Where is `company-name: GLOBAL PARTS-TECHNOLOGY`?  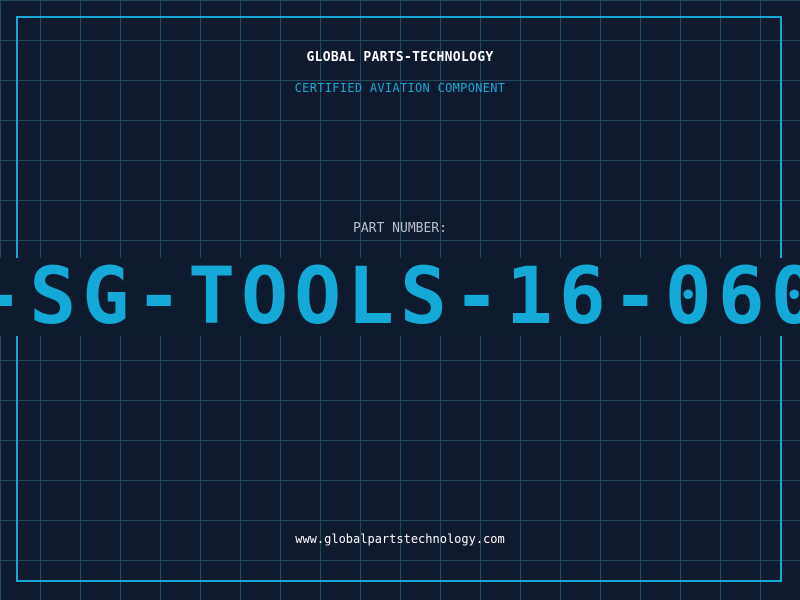 company-name: GLOBAL PARTS-TECHNOLOGY is located at coordinates (400, 57).